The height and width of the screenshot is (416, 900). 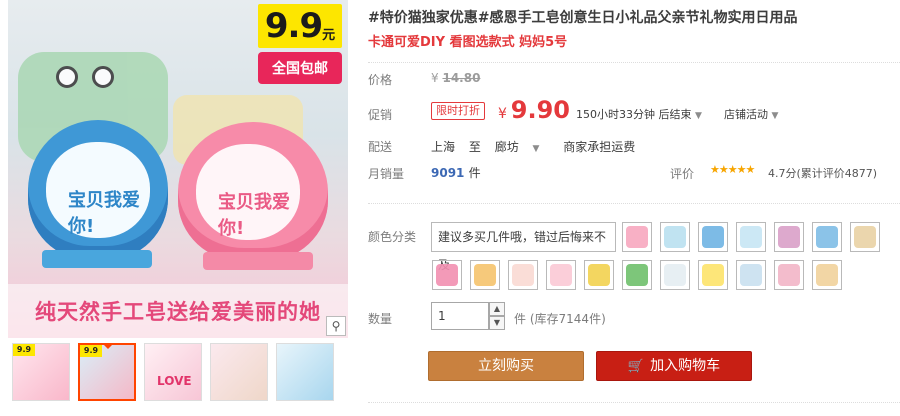 I want to click on sales-label: 月销量, so click(x=386, y=174).